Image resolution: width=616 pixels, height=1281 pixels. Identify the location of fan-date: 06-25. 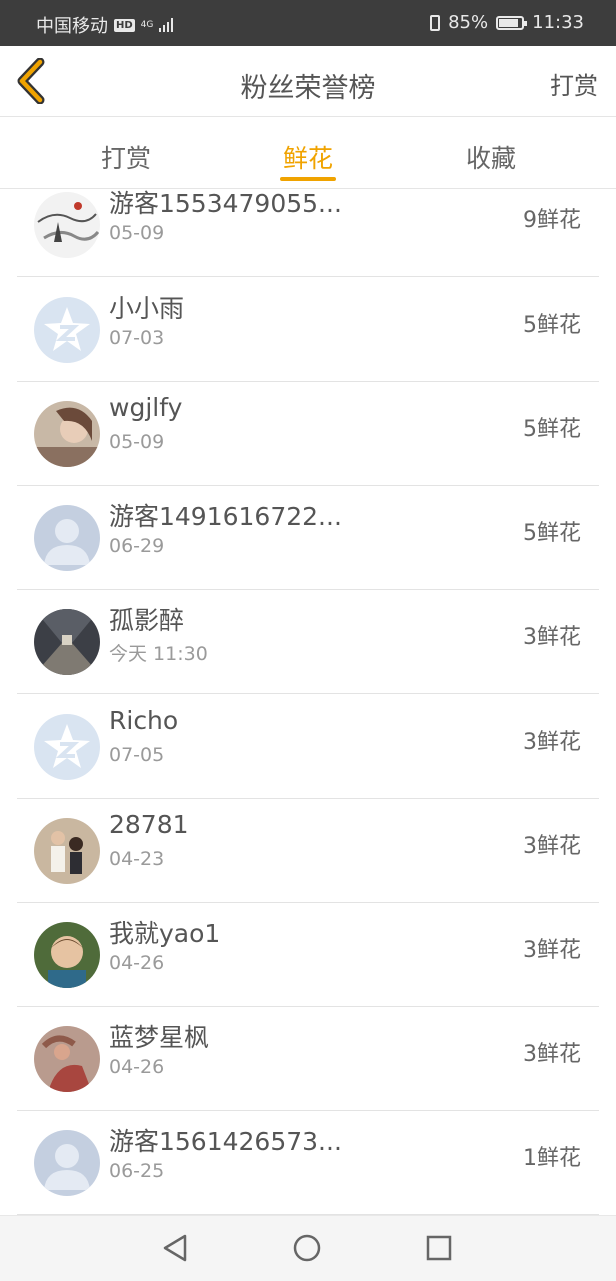
(137, 1171).